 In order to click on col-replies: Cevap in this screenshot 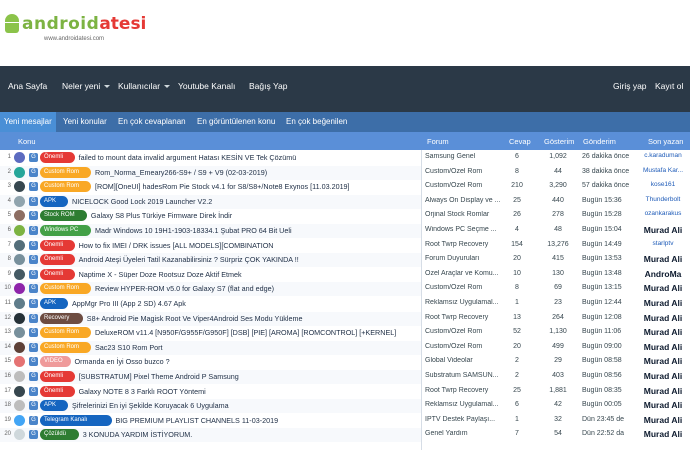, I will do `click(520, 141)`.